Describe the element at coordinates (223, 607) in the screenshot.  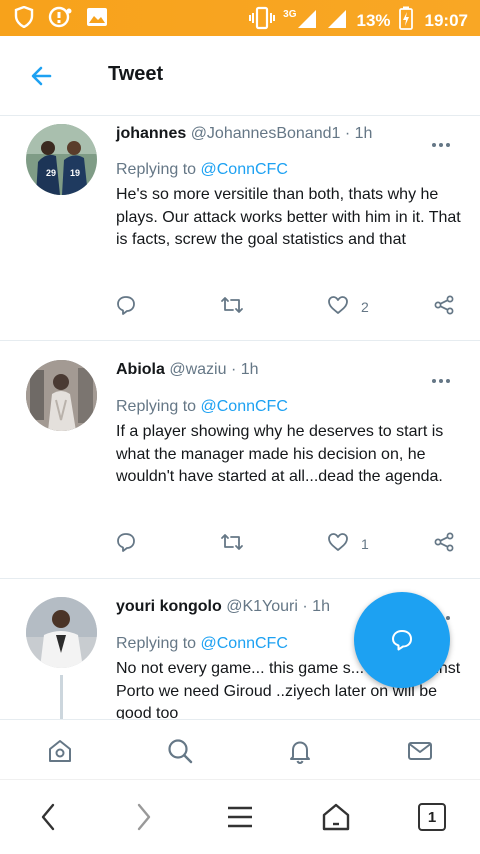
I see `tweet-header: youri kongolo @K1Youri · 1h` at that location.